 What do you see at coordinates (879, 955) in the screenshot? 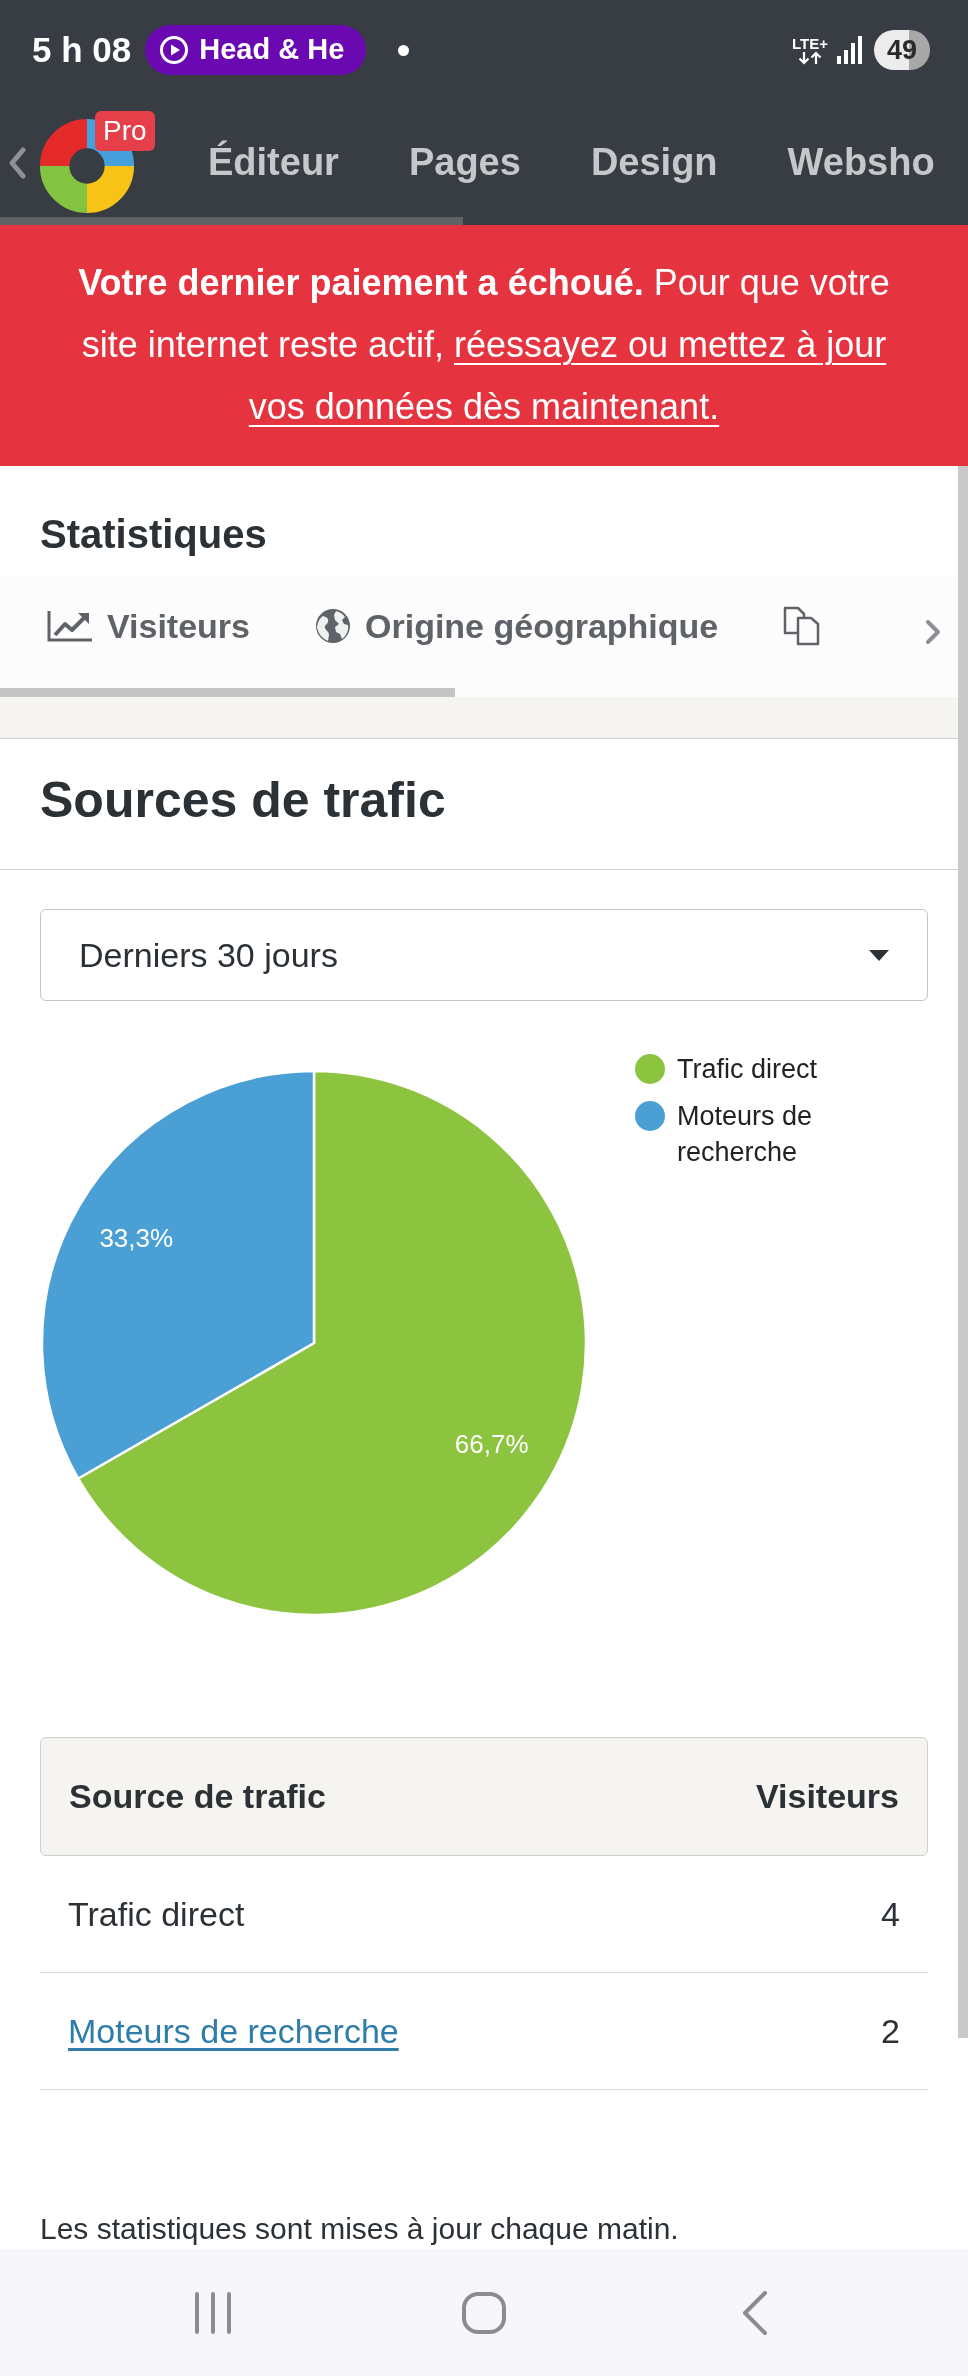
I see `caret-down-icon` at bounding box center [879, 955].